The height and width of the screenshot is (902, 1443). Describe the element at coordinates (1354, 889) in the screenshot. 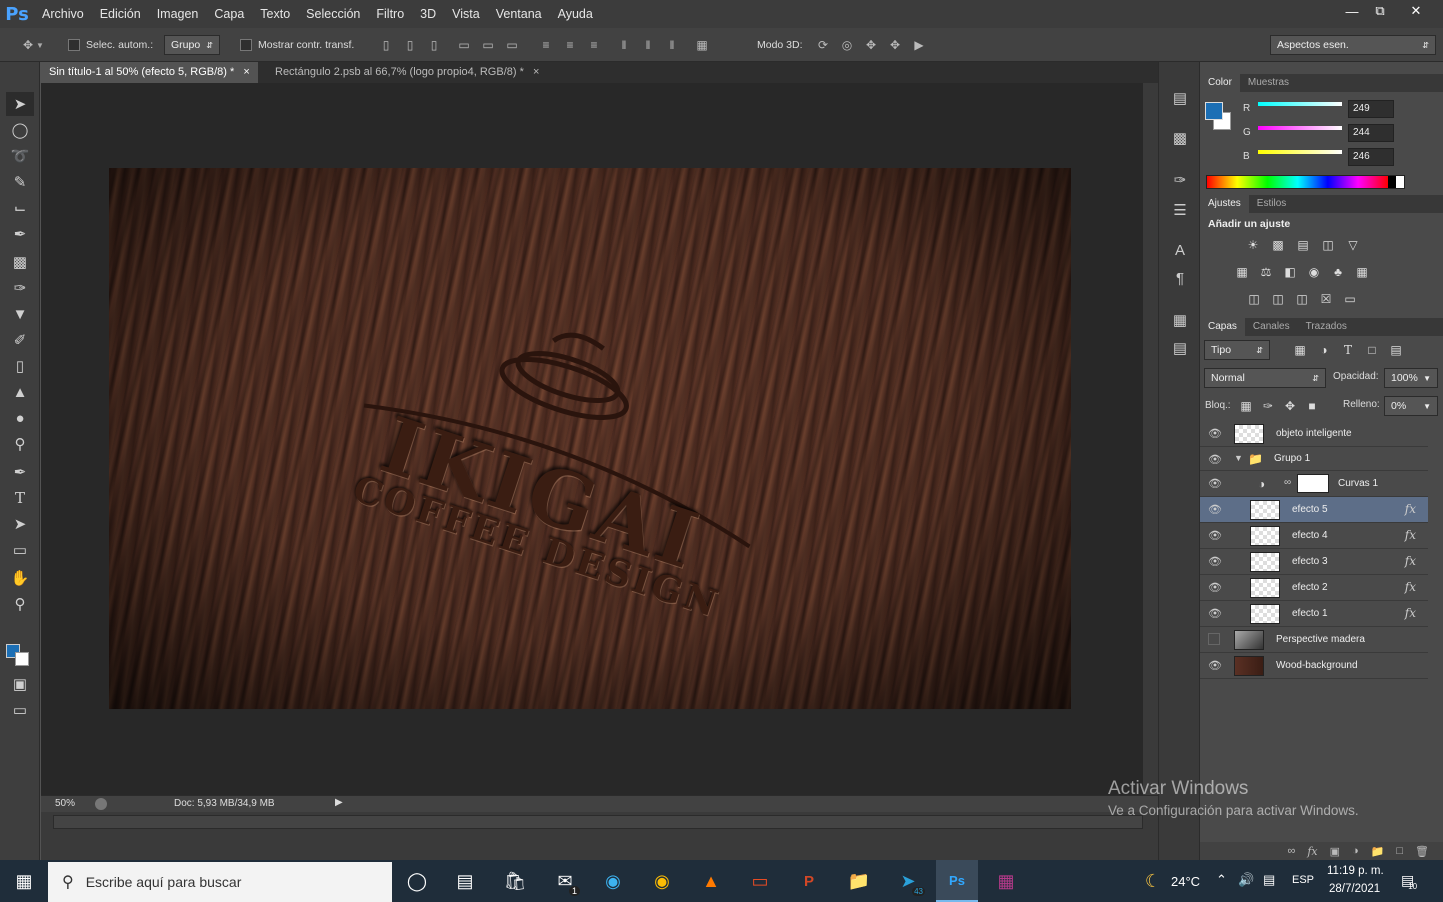

I see `clock-date: 28/7/2021` at that location.